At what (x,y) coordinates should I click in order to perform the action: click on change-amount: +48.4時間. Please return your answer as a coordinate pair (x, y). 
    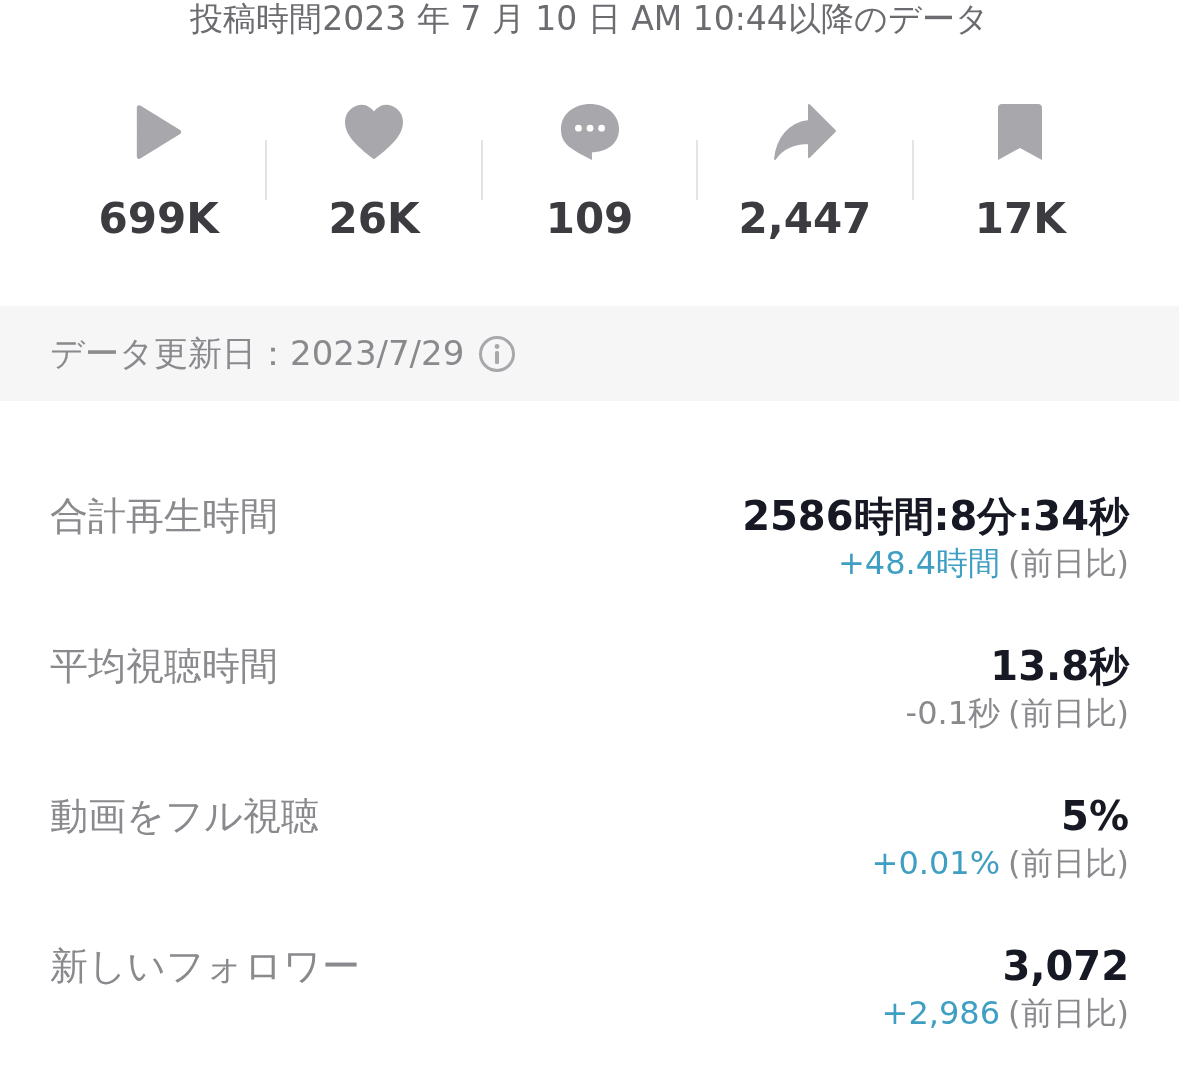
    Looking at the image, I should click on (919, 563).